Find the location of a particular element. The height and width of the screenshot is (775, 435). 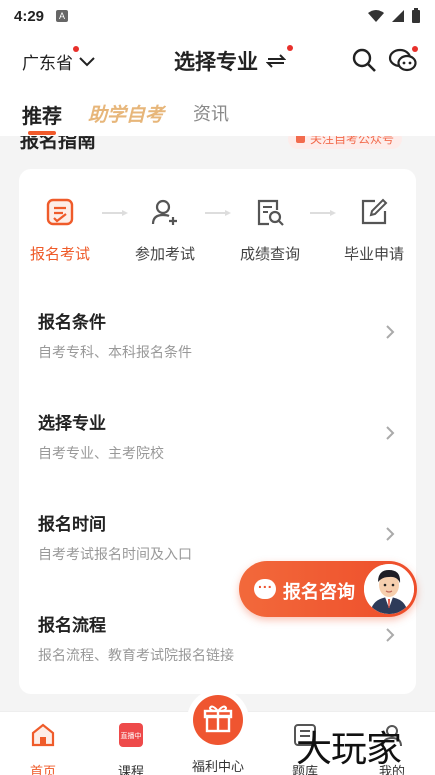

list-item-subtitle: 自考专业、主考院校 is located at coordinates (101, 453).